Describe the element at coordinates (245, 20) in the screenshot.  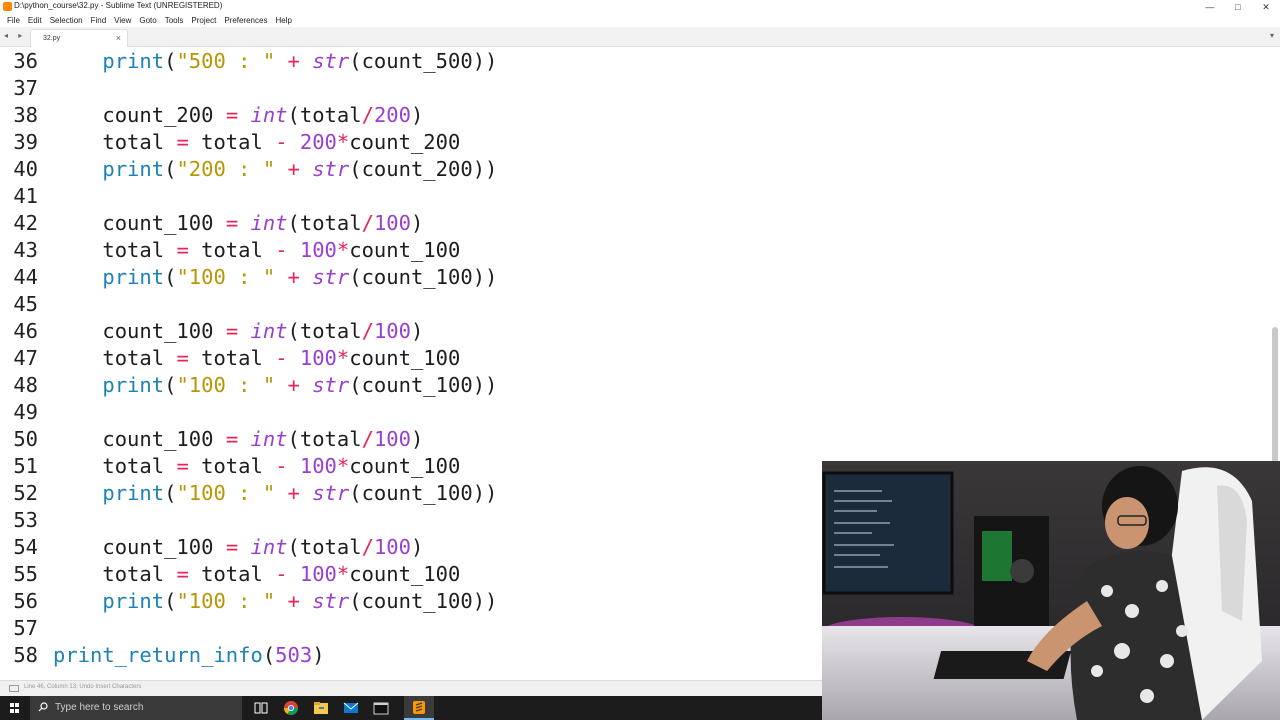
I see `menu-preferences: Preferences` at that location.